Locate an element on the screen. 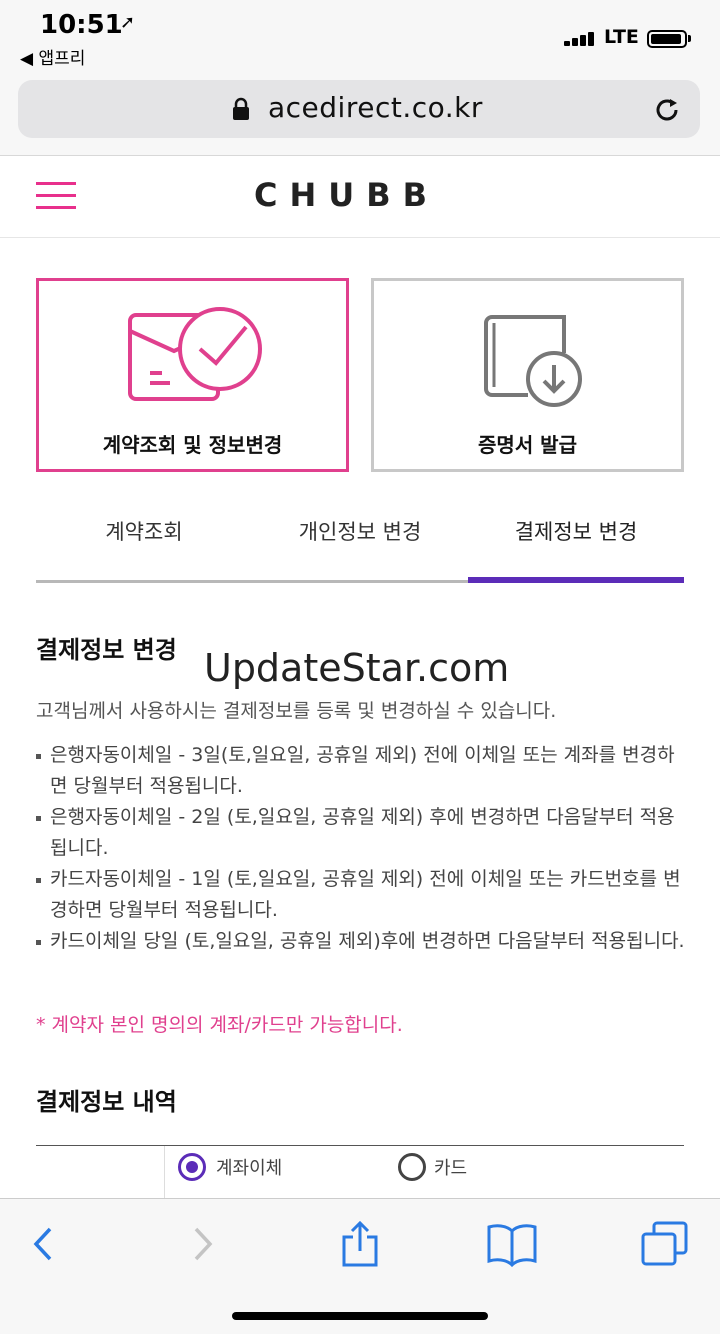  menu-icon is located at coordinates (56, 196).